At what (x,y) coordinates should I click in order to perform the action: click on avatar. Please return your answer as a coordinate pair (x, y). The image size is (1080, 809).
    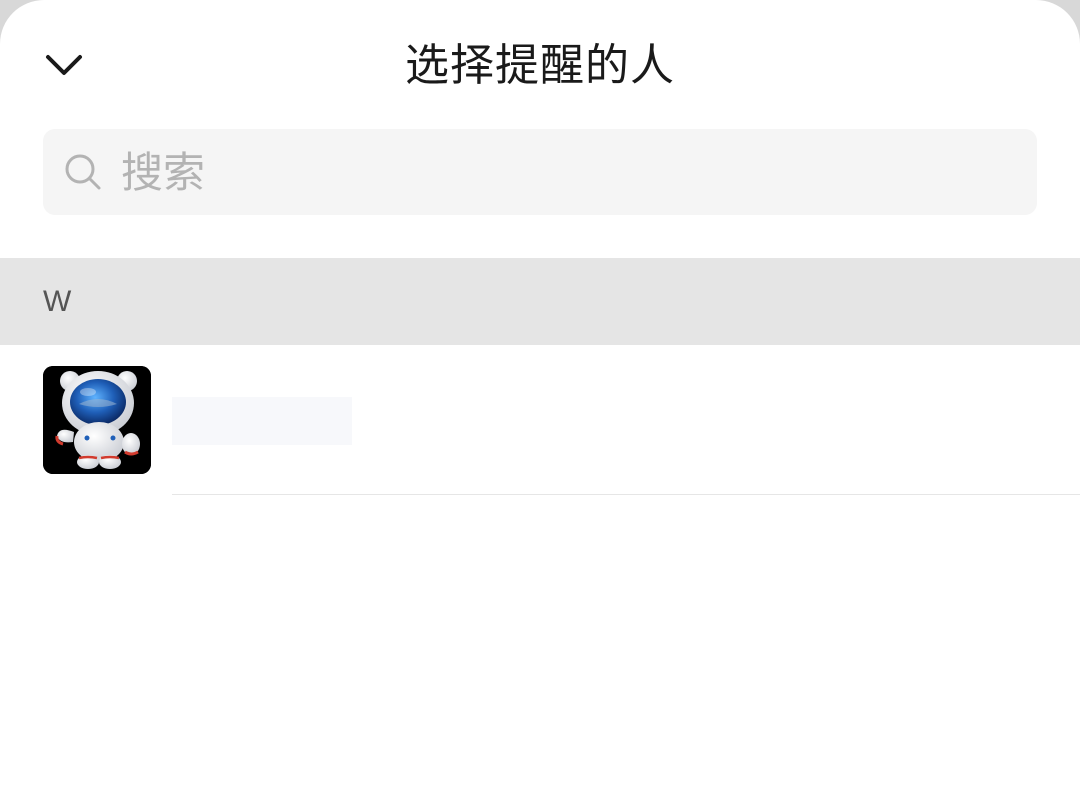
    Looking at the image, I should click on (97, 420).